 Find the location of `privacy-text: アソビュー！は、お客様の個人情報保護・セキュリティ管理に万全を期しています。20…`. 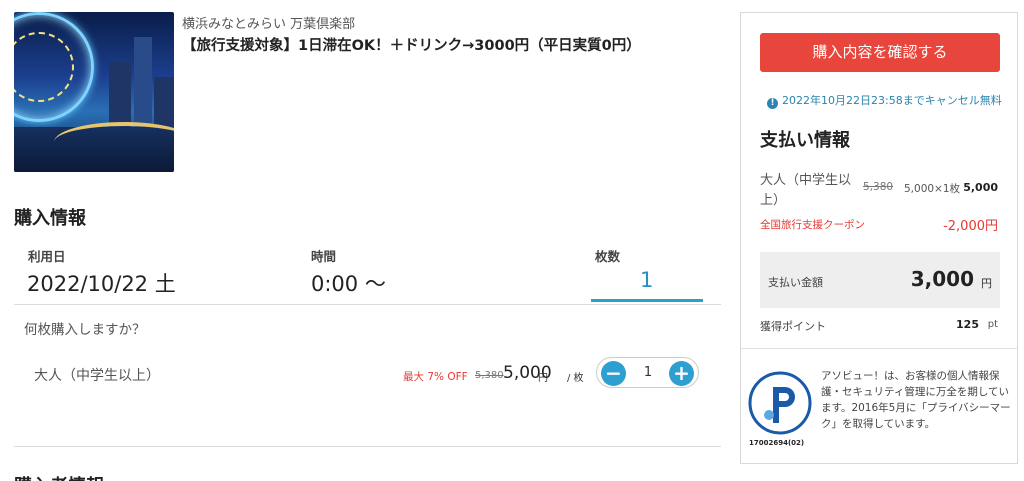

privacy-text: アソビュー！は、お客様の個人情報保護・セキュリティ管理に万全を期しています。20… is located at coordinates (916, 400).